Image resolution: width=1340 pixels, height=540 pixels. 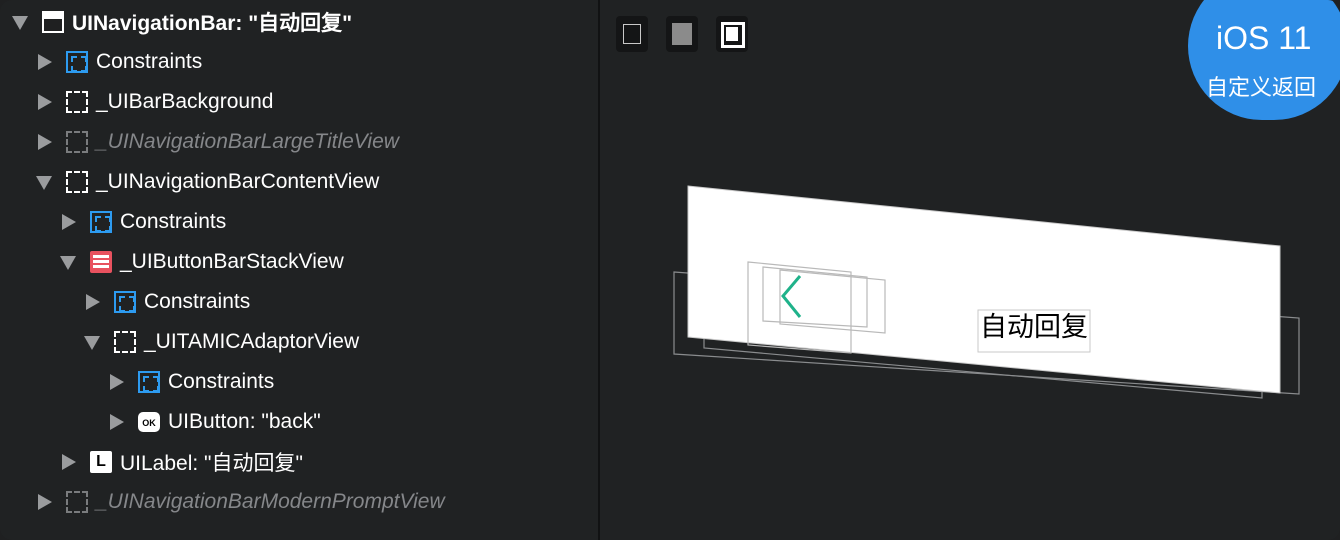 What do you see at coordinates (1034, 327) in the screenshot?
I see `title-label-text: 自动回复` at bounding box center [1034, 327].